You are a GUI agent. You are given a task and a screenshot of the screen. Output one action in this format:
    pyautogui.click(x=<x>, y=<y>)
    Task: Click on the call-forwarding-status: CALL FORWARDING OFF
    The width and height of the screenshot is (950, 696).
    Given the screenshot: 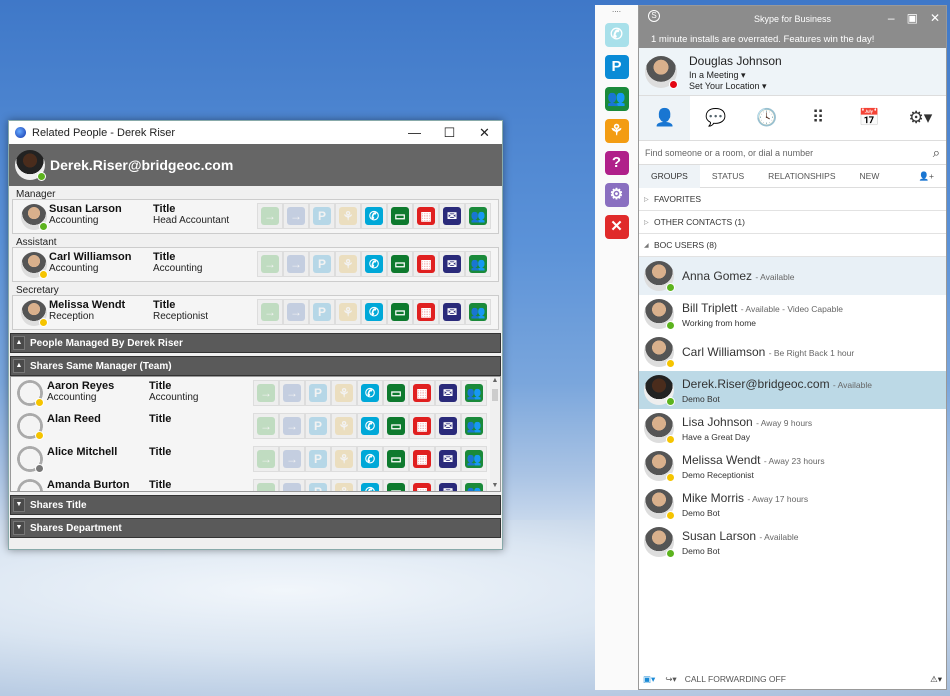 What is the action you would take?
    pyautogui.click(x=735, y=679)
    